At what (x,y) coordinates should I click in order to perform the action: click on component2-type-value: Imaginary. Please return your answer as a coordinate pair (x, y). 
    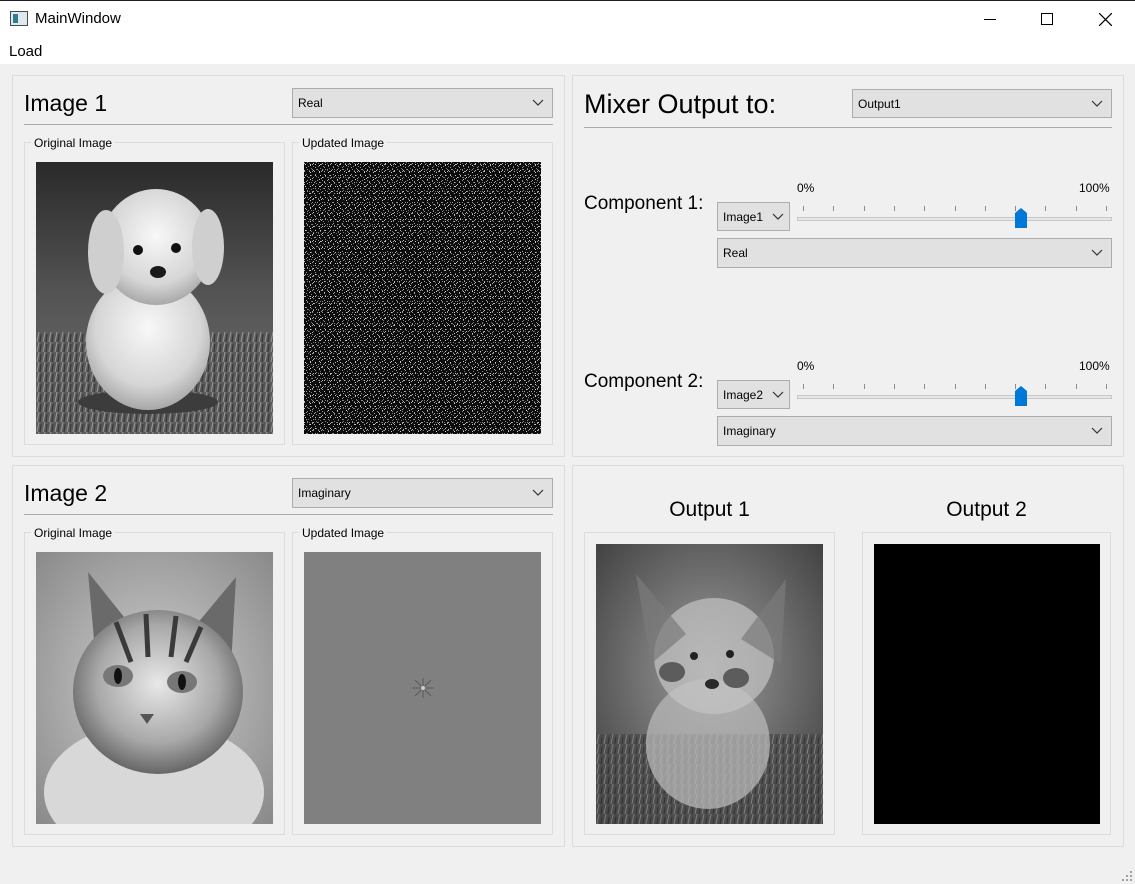
    Looking at the image, I should click on (749, 431).